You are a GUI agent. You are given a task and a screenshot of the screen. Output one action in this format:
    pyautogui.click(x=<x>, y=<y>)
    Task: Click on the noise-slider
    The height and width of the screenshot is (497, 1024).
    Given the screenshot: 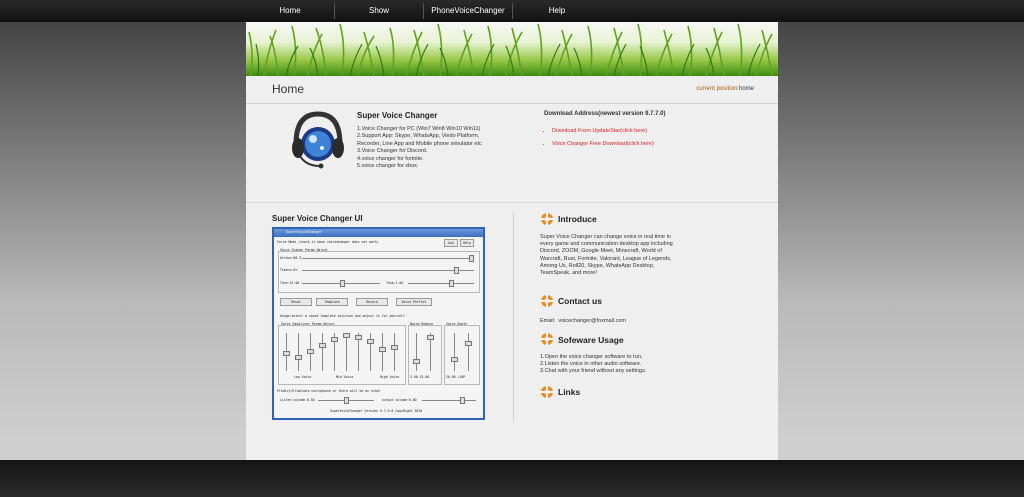 What is the action you would take?
    pyautogui.click(x=416, y=352)
    